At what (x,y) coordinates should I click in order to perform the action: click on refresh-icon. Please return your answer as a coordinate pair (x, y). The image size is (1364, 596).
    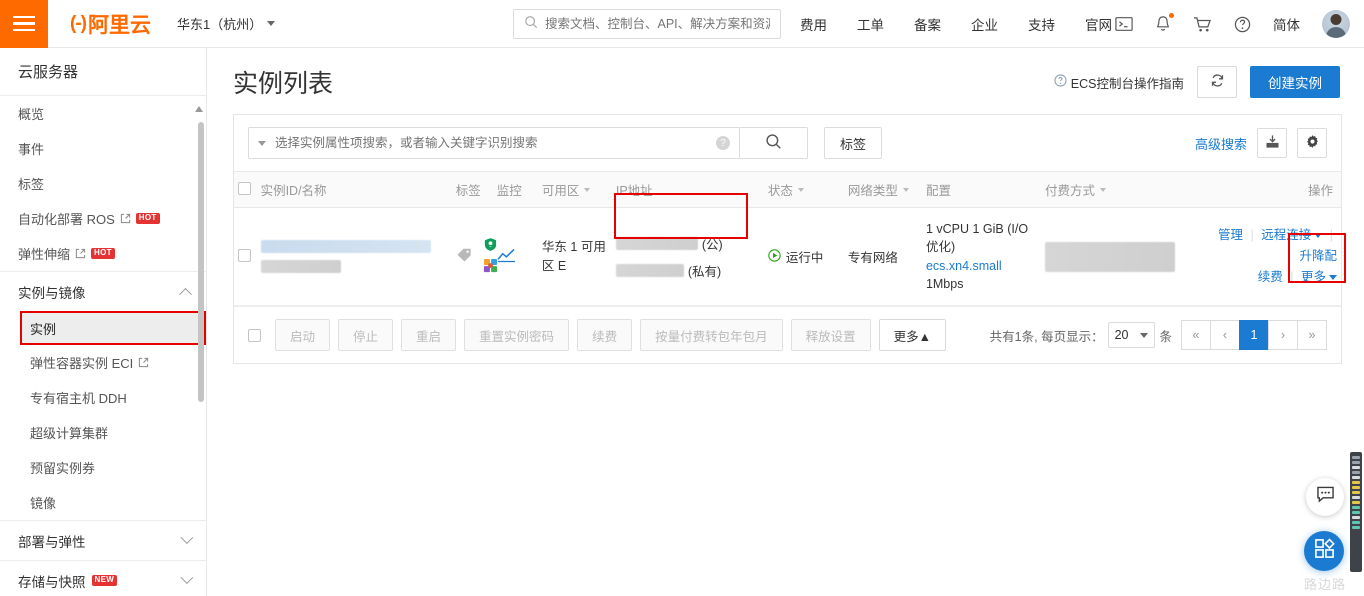
    Looking at the image, I should click on (1217, 82).